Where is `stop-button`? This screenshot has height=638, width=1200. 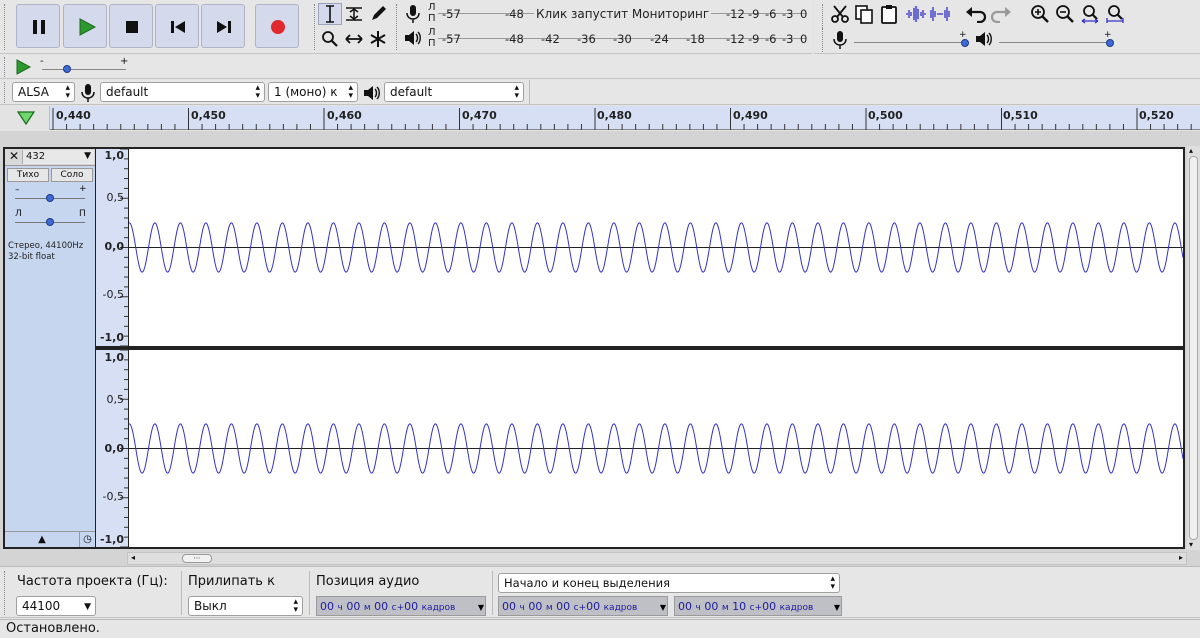
stop-button is located at coordinates (131, 26).